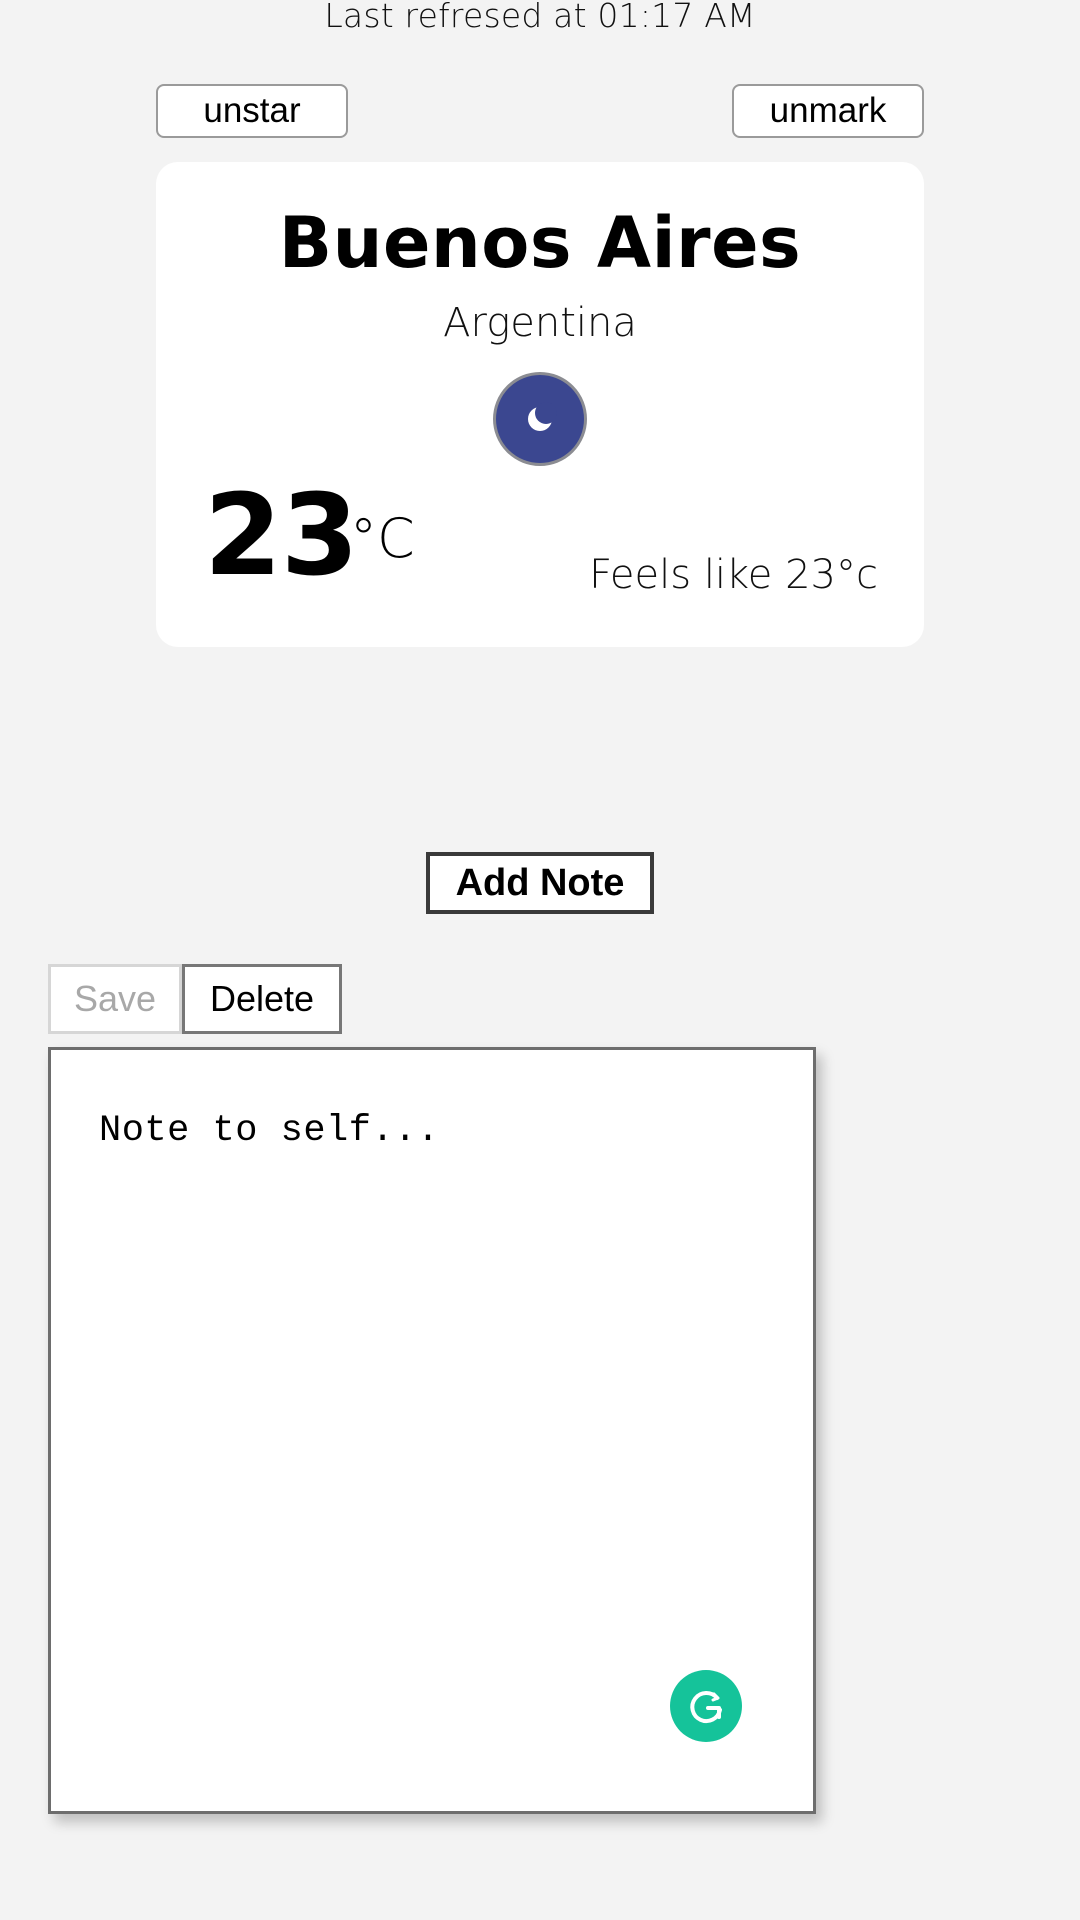  What do you see at coordinates (281, 536) in the screenshot?
I see `temperature-value: 23` at bounding box center [281, 536].